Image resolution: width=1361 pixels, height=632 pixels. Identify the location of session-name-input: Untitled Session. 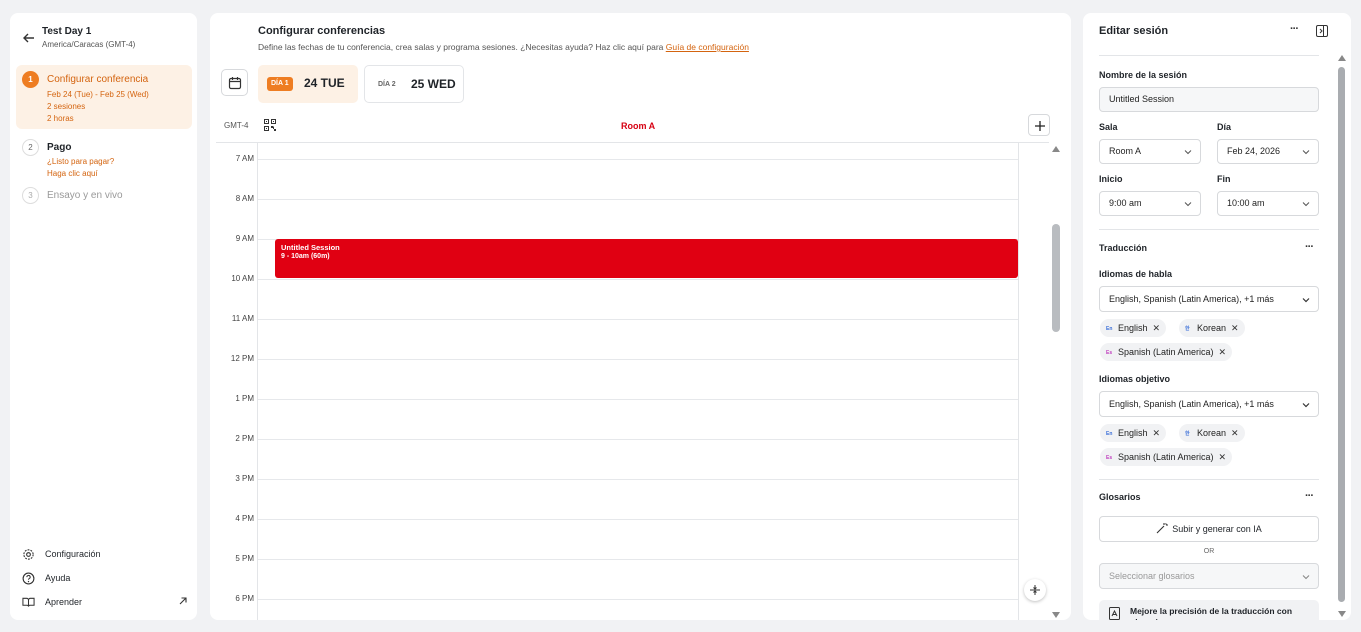
(1209, 99).